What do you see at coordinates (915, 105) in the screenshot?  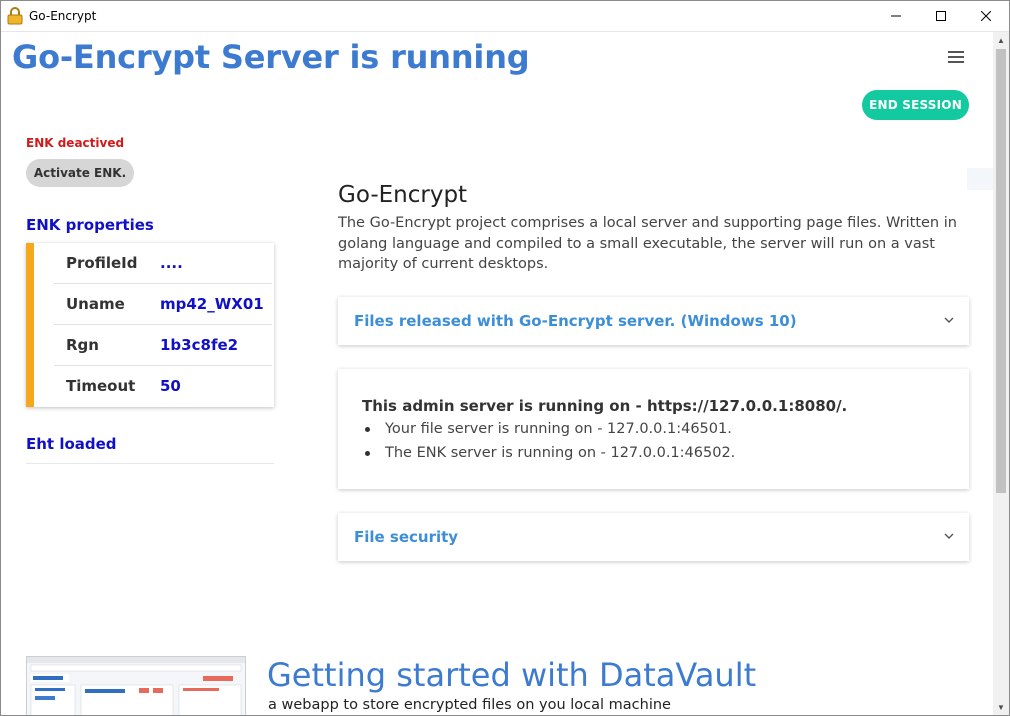 I see `end-session-button: END SESSION` at bounding box center [915, 105].